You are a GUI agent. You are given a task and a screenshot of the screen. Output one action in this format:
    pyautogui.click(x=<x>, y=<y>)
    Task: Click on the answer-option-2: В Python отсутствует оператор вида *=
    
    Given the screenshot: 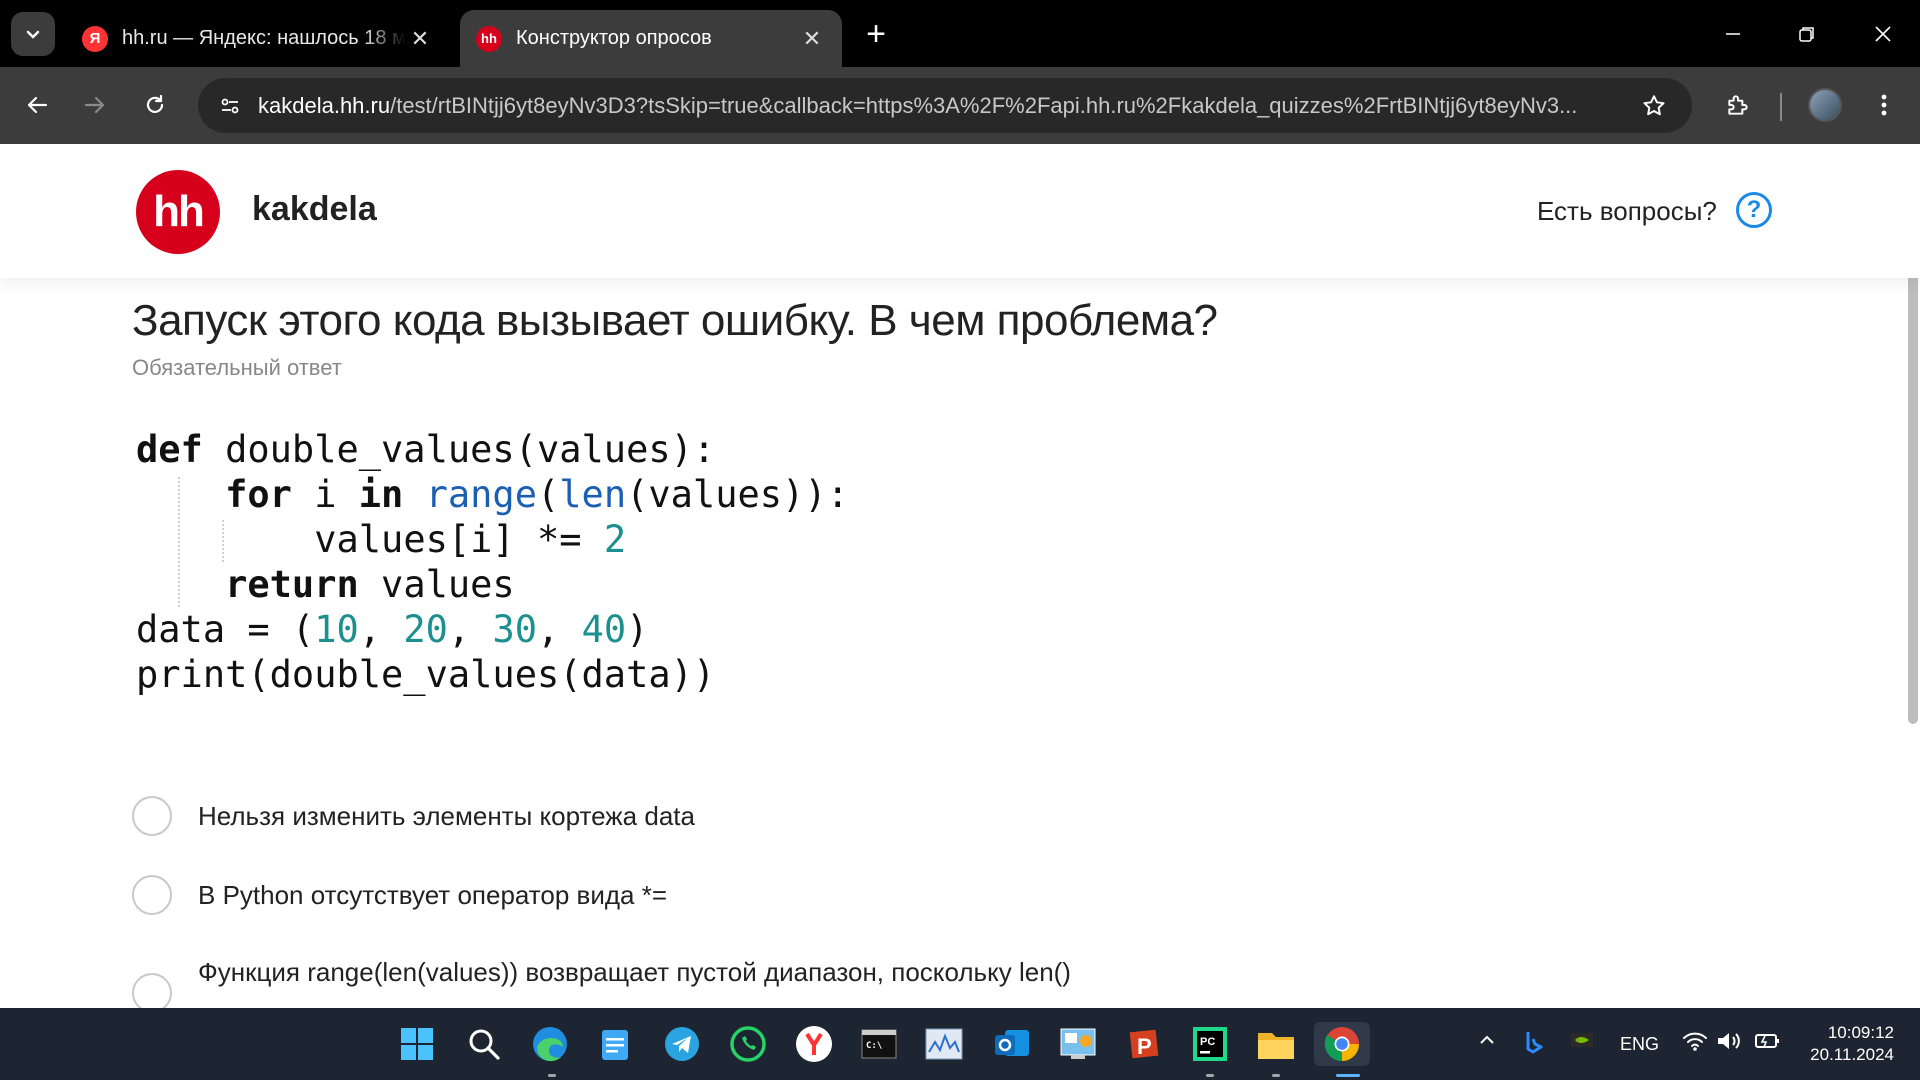 What is the action you would take?
    pyautogui.click(x=399, y=895)
    